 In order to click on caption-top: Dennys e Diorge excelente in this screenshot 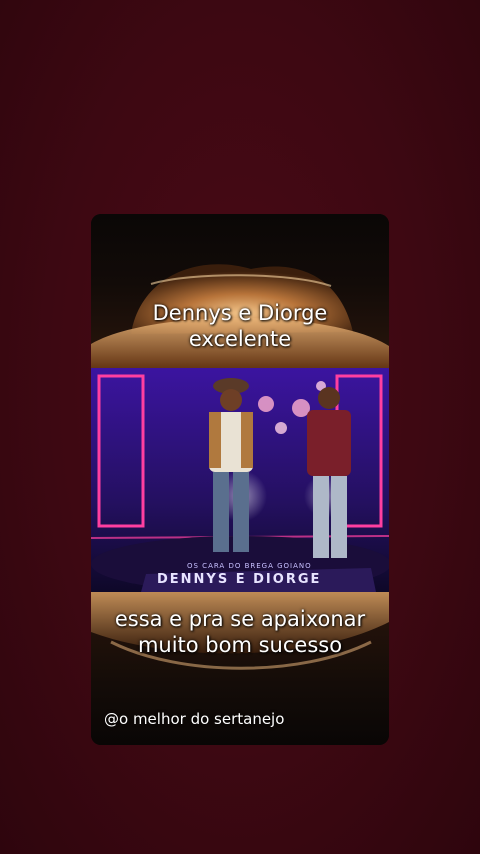, I will do `click(240, 326)`.